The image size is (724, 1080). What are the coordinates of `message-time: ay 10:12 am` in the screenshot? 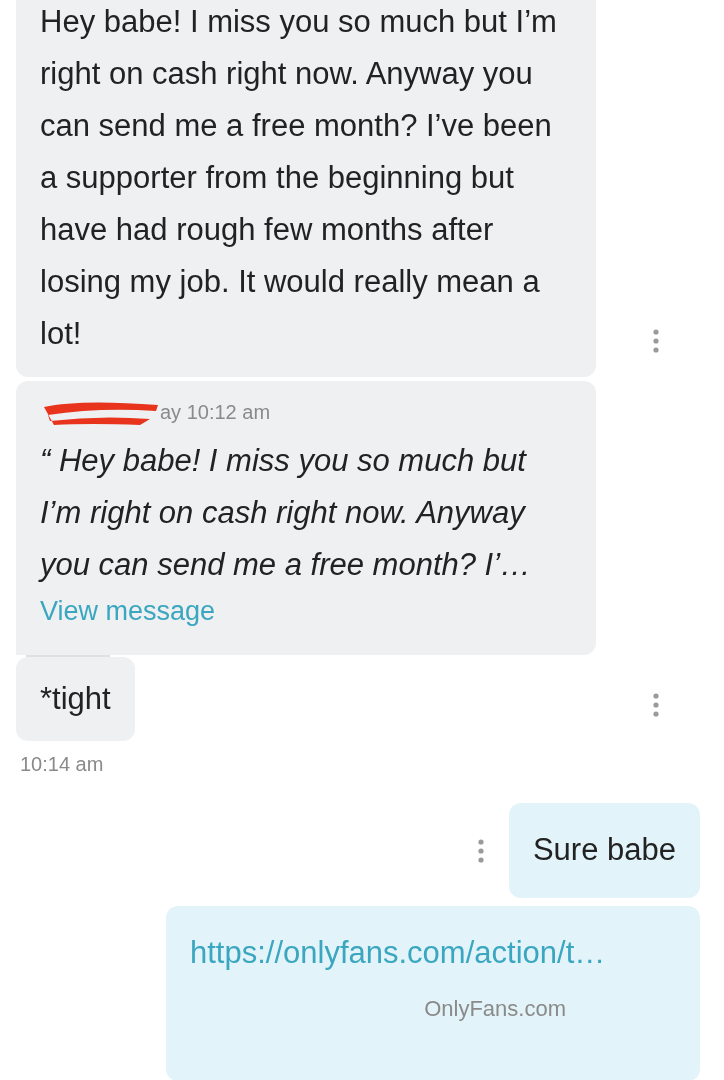 It's located at (215, 412).